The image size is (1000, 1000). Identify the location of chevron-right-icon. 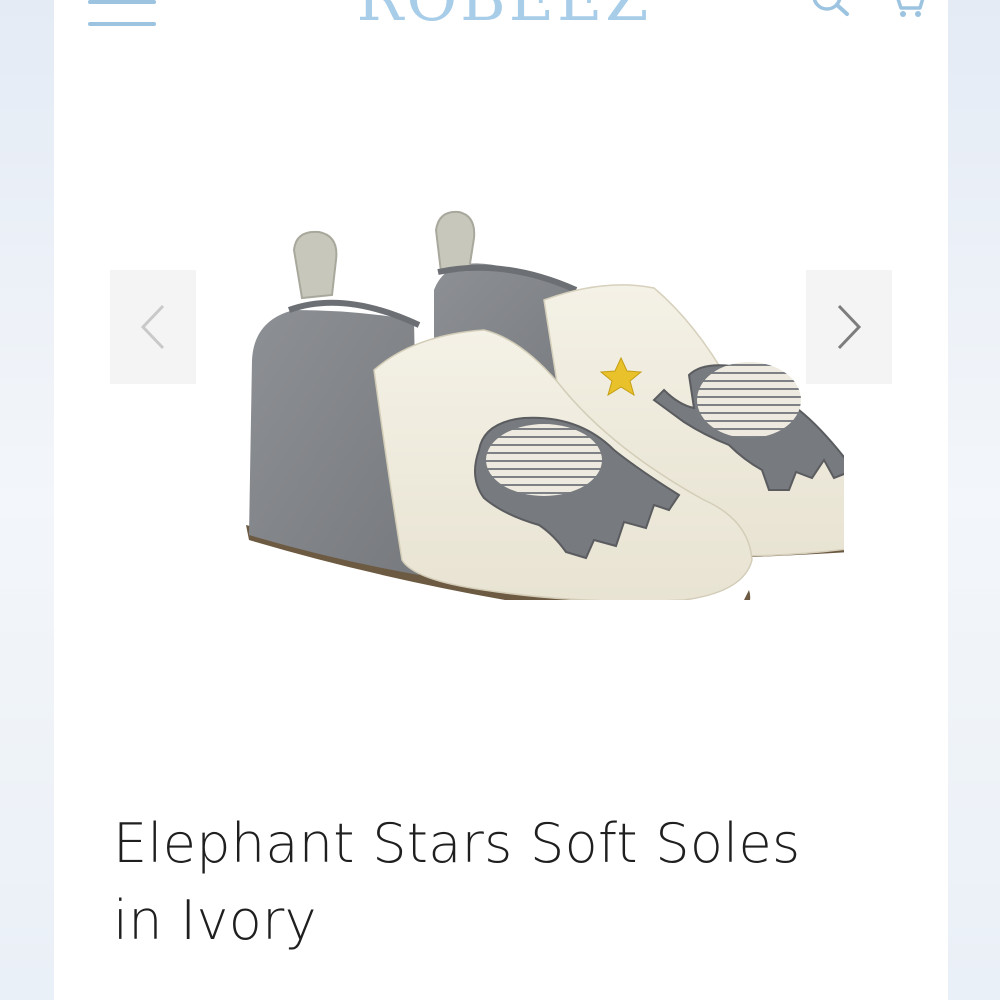
(849, 327).